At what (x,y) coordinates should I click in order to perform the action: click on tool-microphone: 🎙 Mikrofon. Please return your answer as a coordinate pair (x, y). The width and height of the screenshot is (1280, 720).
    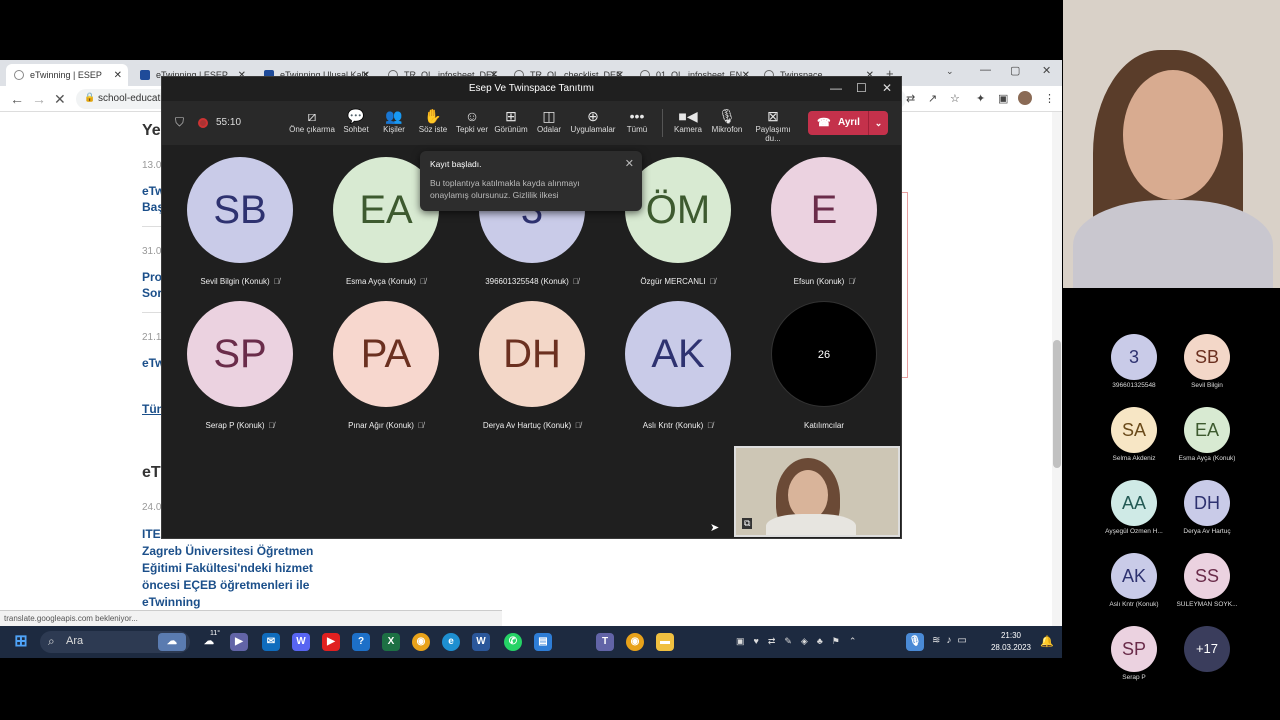
    Looking at the image, I should click on (727, 120).